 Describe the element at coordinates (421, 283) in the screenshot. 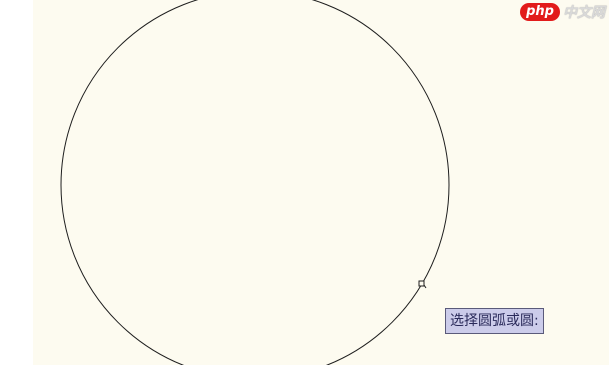

I see `pickbox-cursor-icon` at that location.